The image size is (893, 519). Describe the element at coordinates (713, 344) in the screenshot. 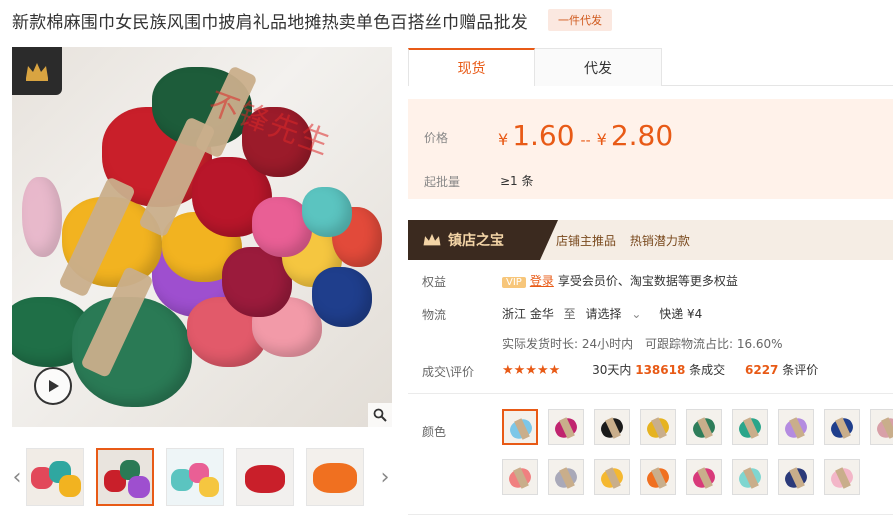

I see `tracking-ratio: 可跟踪物流占比: 16.60%` at that location.